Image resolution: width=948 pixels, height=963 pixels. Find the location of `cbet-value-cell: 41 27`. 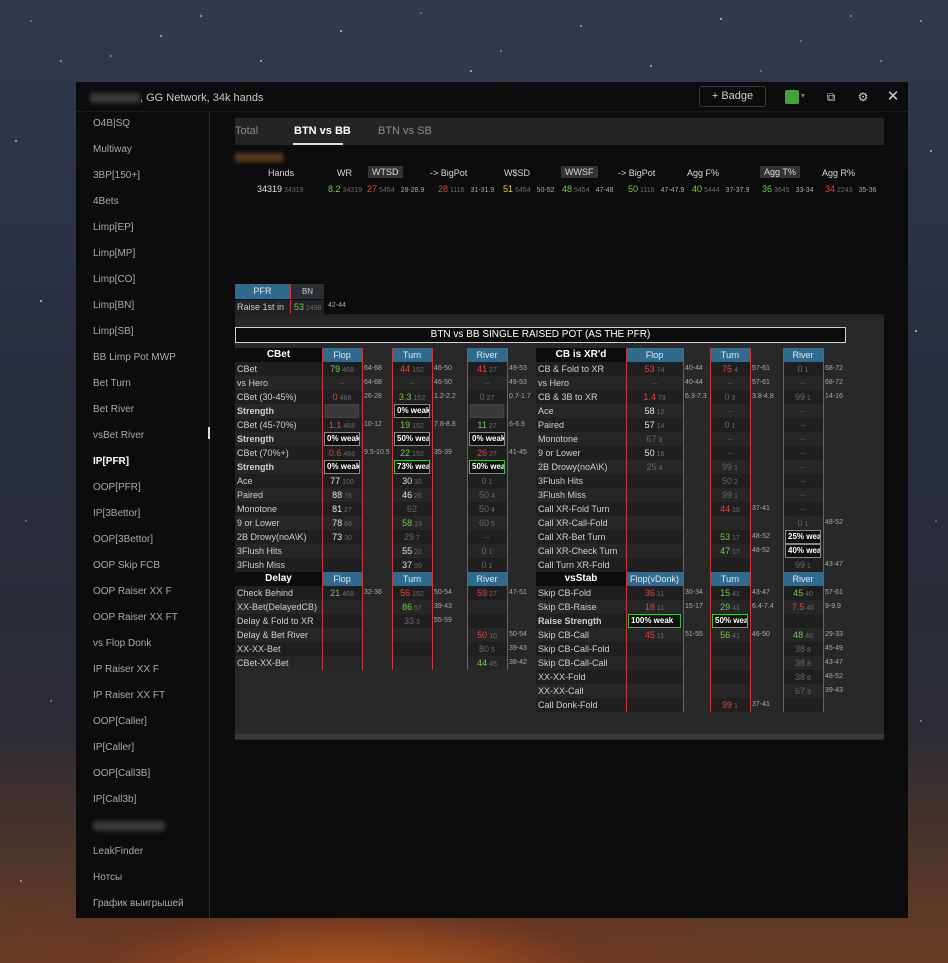

cbet-value-cell: 41 27 is located at coordinates (487, 369).